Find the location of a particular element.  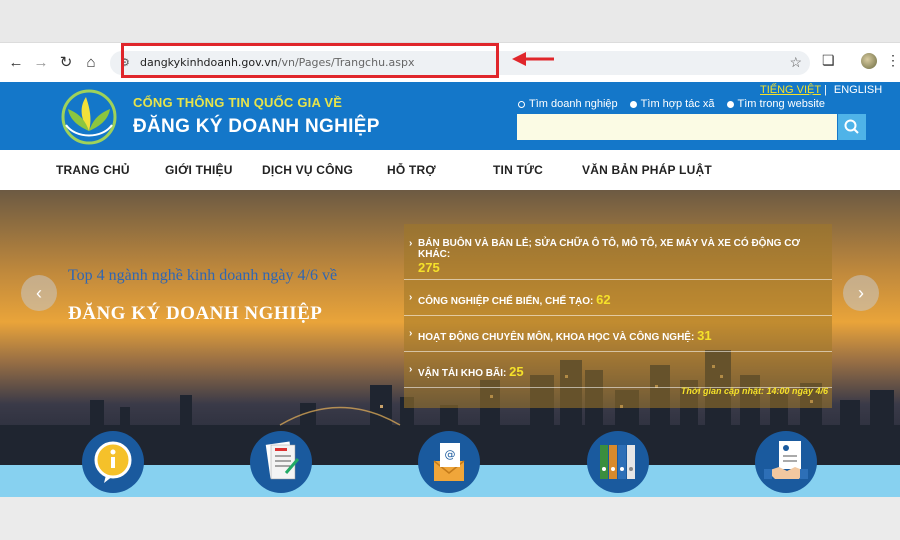

search-icon is located at coordinates (851, 126).